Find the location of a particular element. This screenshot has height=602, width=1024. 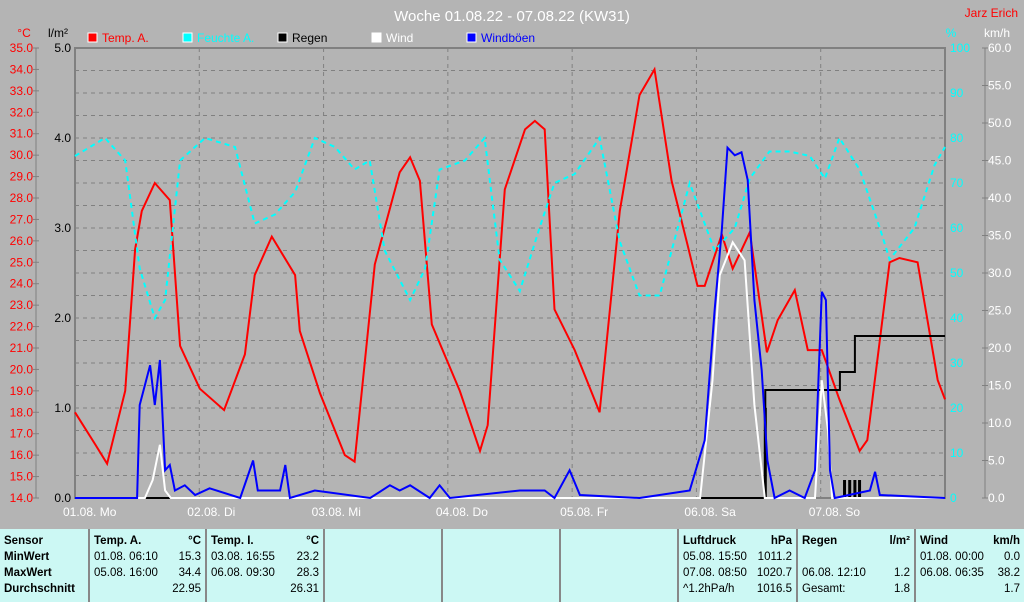

x-tick-label: 02.08. Di is located at coordinates (211, 512).